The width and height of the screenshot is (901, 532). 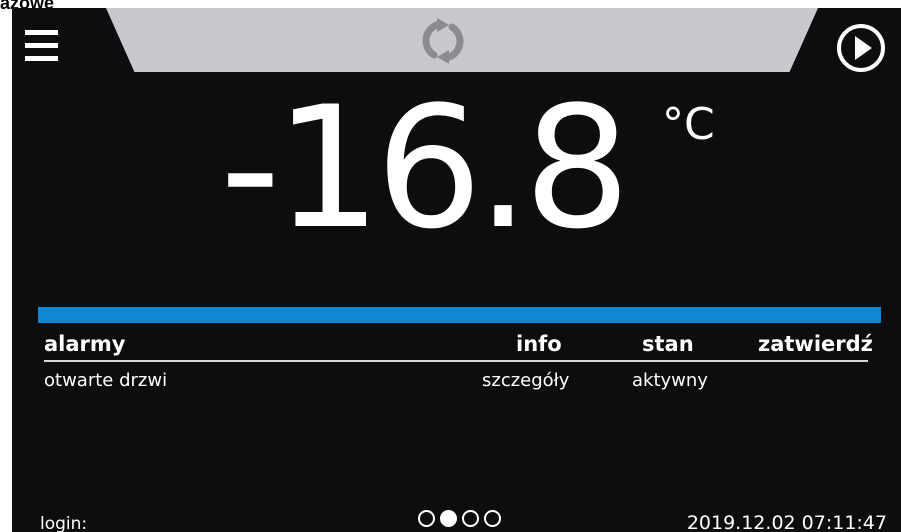 What do you see at coordinates (458, 345) in the screenshot?
I see `alarm-table-header: alarmy info stan zatwierdź` at bounding box center [458, 345].